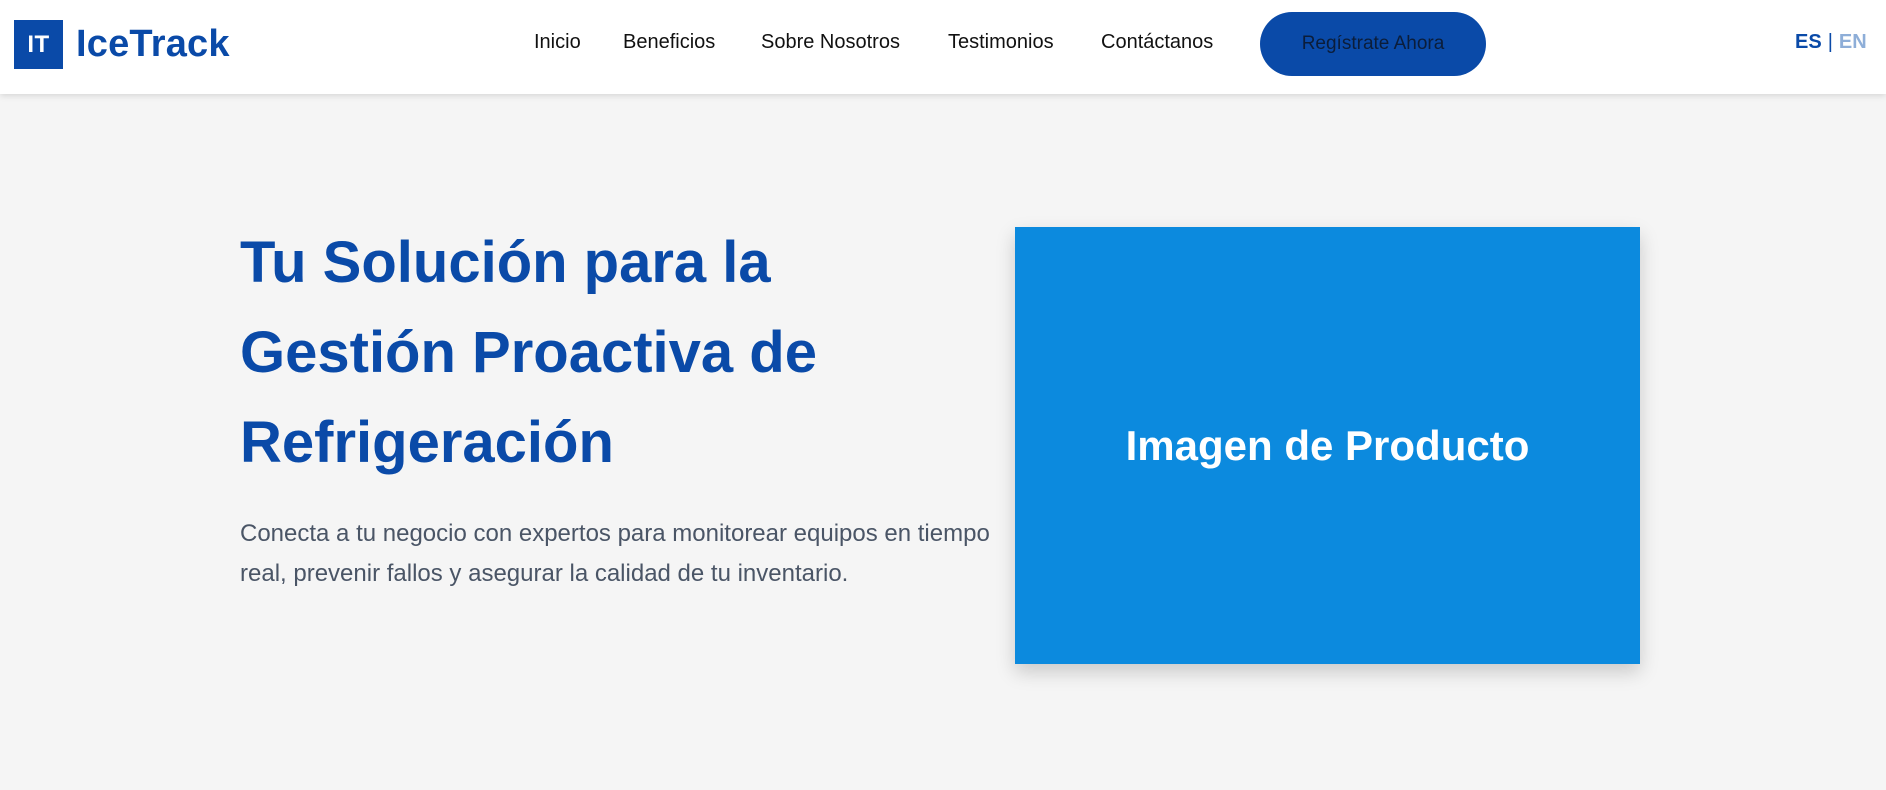 Image resolution: width=1886 pixels, height=790 pixels. I want to click on language-switcher: ES | EN, so click(1831, 42).